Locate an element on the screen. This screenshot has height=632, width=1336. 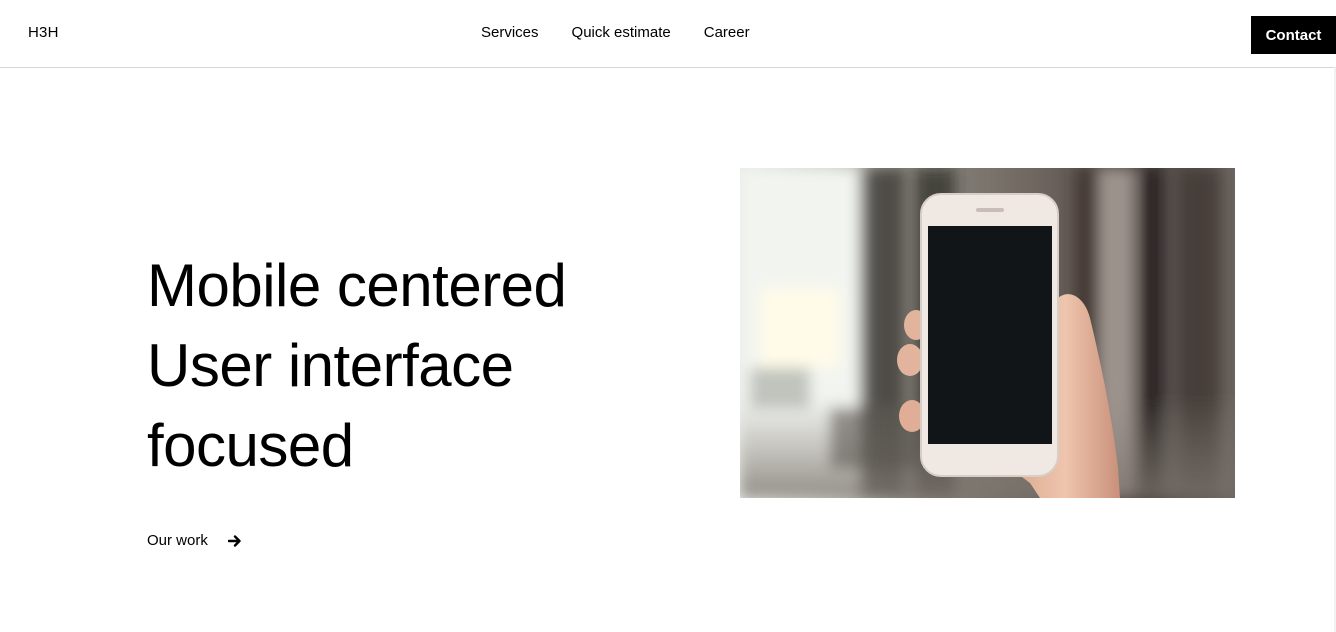
hero-title-line-3: focused is located at coordinates (250, 445).